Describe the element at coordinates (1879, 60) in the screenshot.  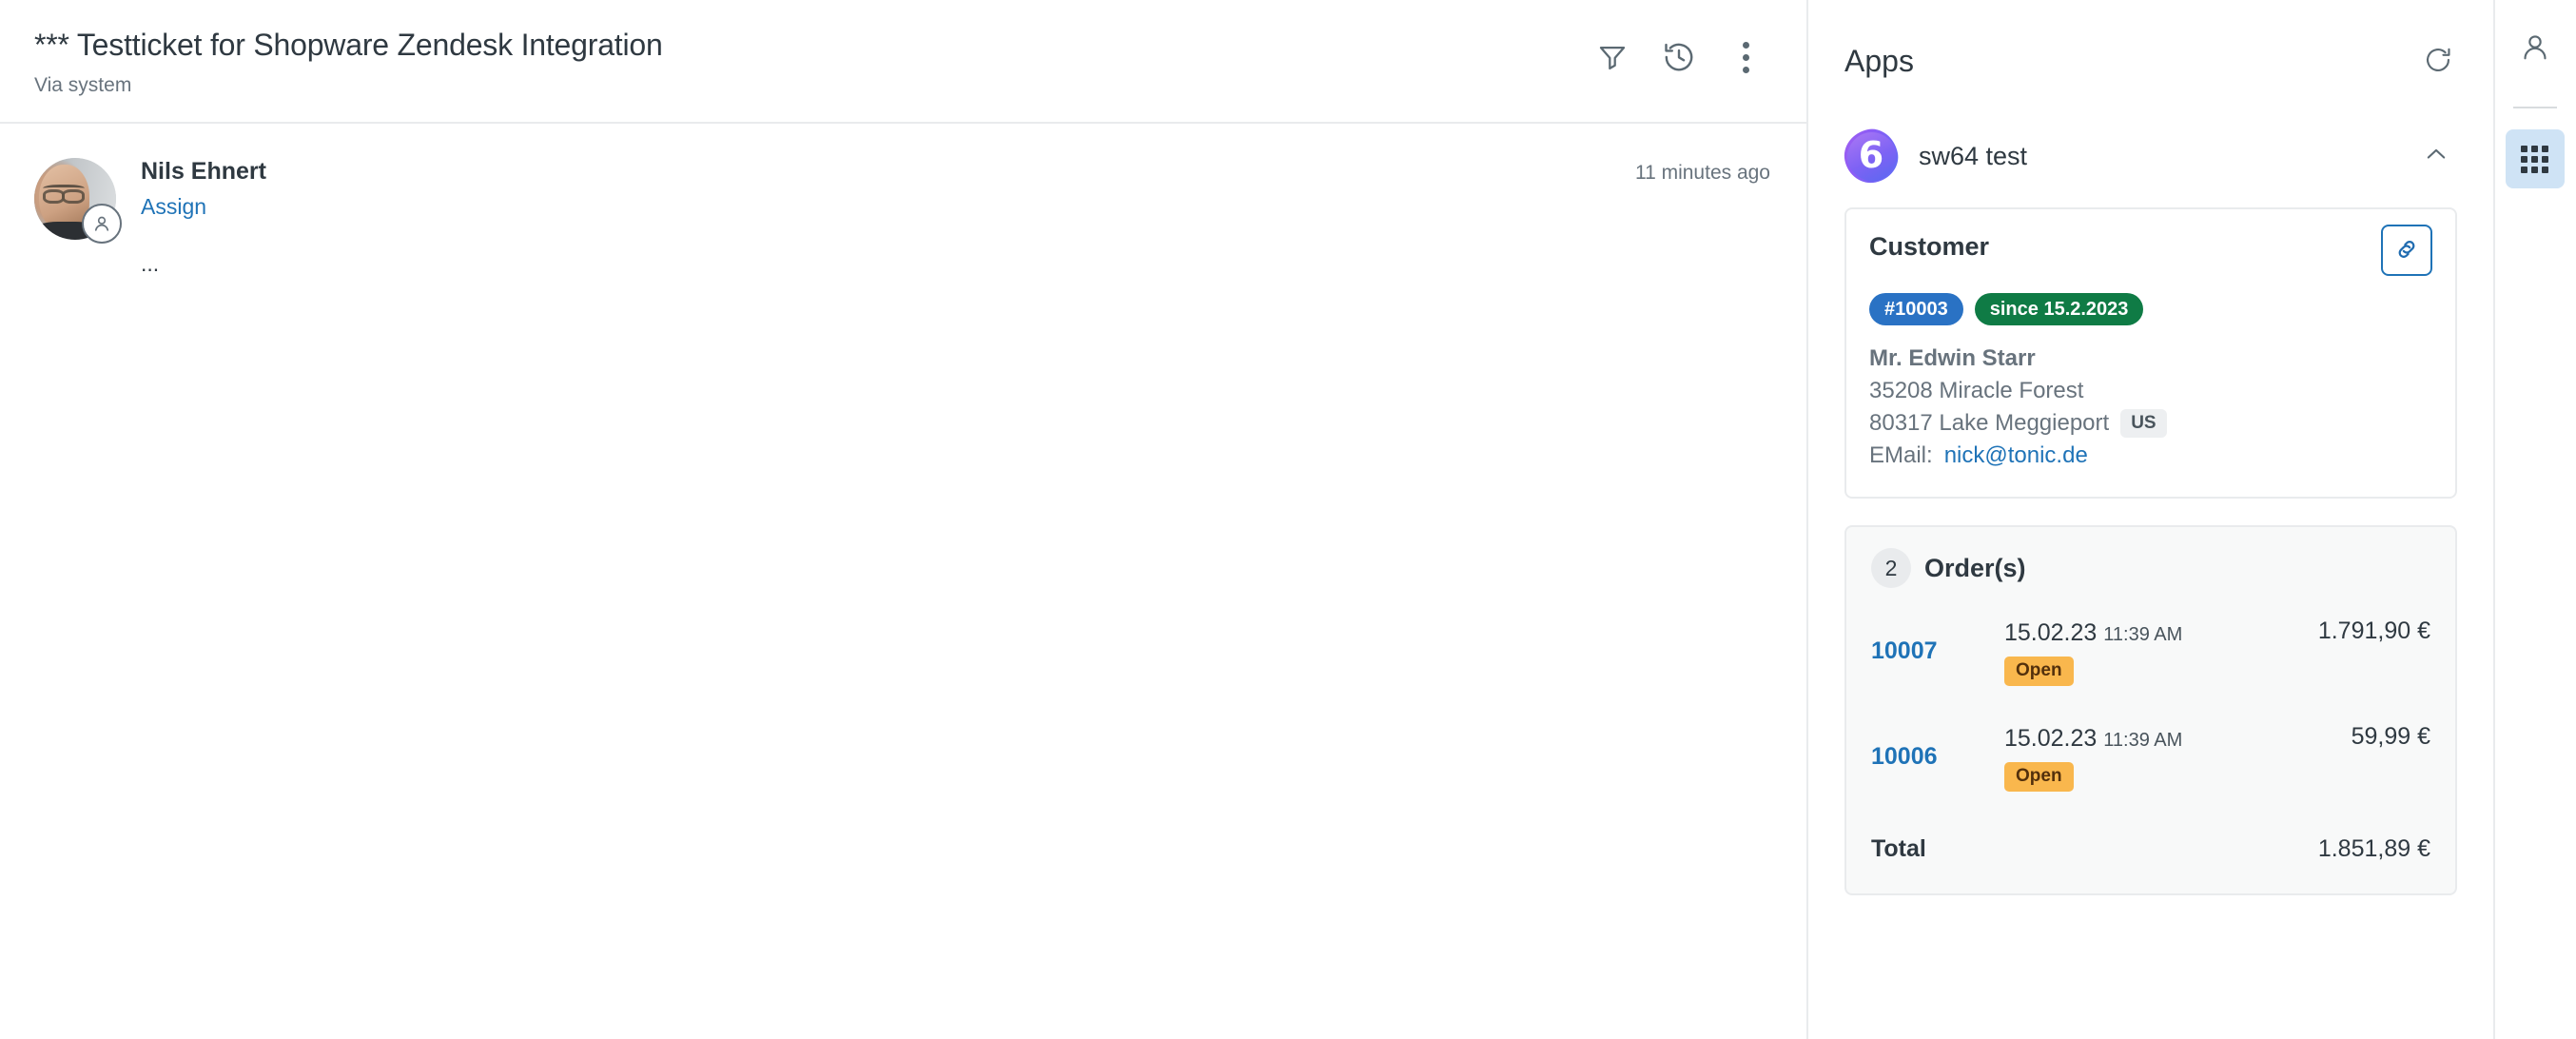
I see `apps-panel-title: Apps` at that location.